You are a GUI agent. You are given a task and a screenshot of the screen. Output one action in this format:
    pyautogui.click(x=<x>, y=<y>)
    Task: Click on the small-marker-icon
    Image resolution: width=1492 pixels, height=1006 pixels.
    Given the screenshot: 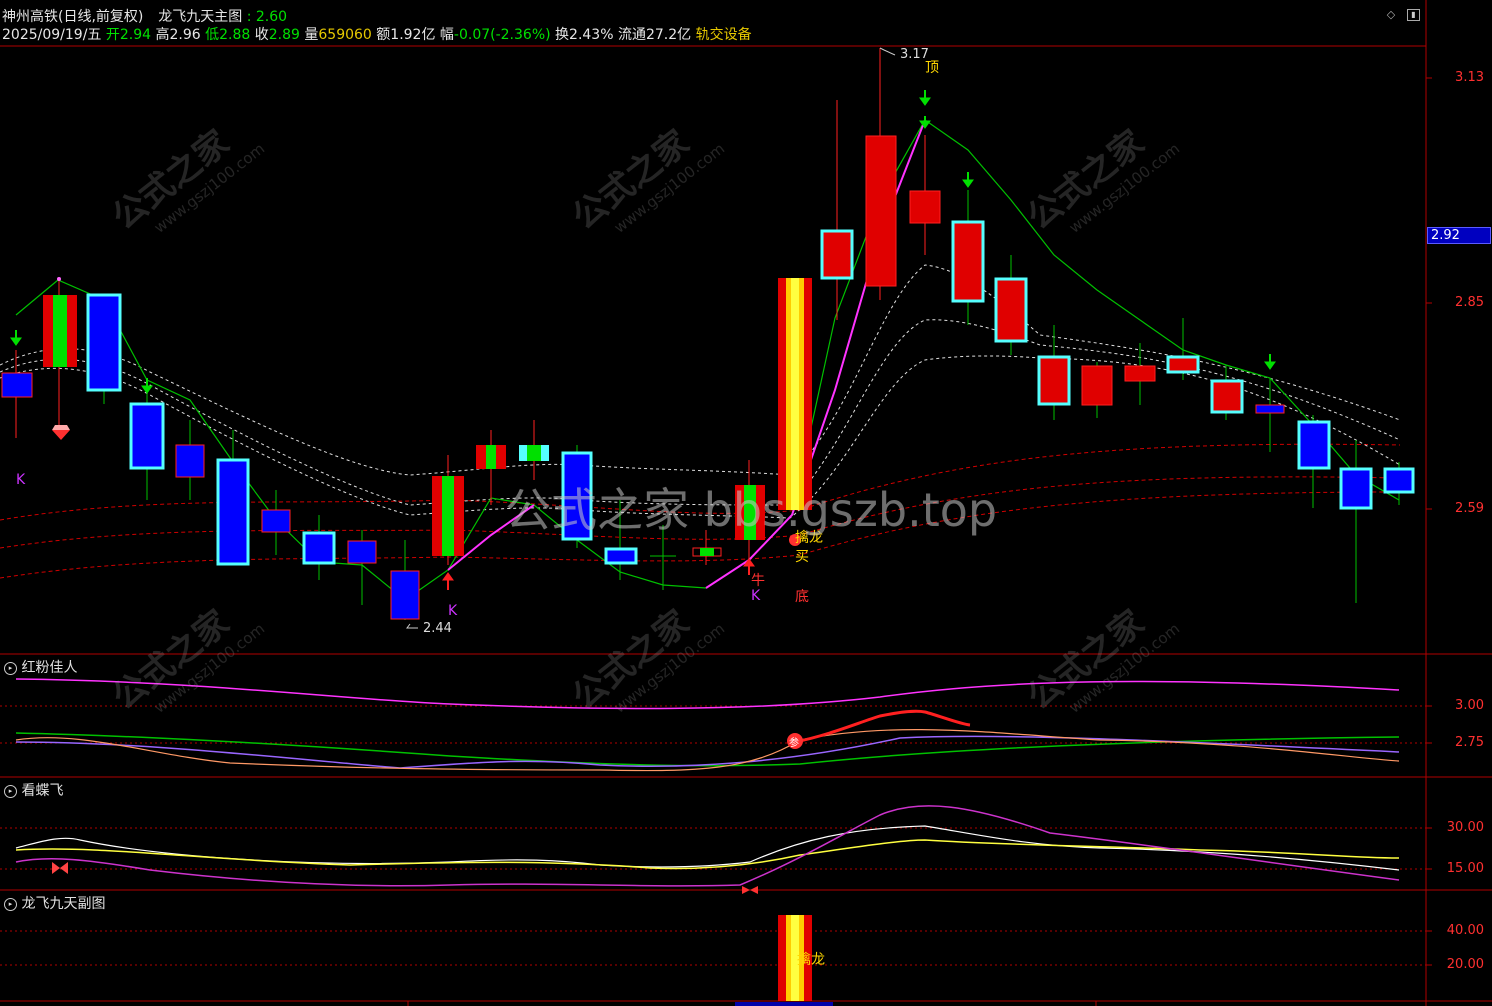 What is the action you would take?
    pyautogui.click(x=750, y=890)
    